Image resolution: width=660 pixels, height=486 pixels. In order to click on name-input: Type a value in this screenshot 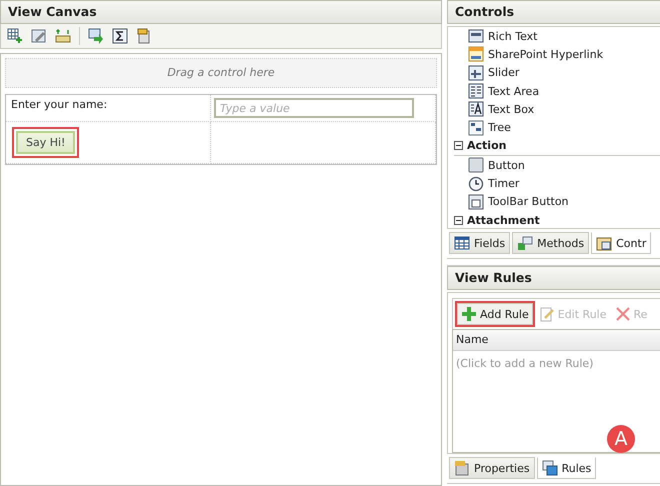, I will do `click(314, 108)`.